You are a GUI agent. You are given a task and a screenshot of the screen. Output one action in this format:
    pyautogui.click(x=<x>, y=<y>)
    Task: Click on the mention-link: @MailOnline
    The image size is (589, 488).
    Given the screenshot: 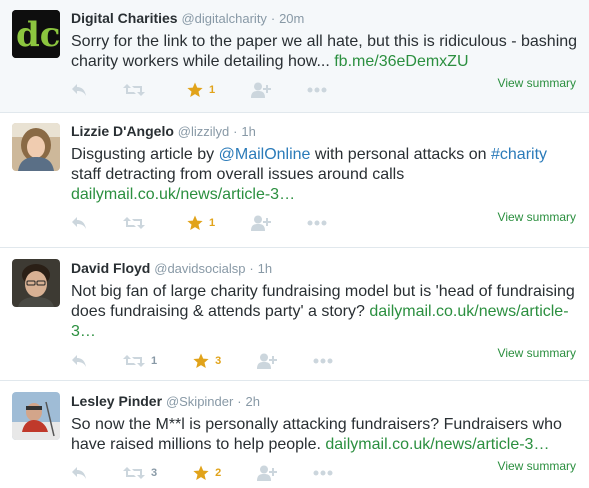 What is the action you would take?
    pyautogui.click(x=265, y=154)
    